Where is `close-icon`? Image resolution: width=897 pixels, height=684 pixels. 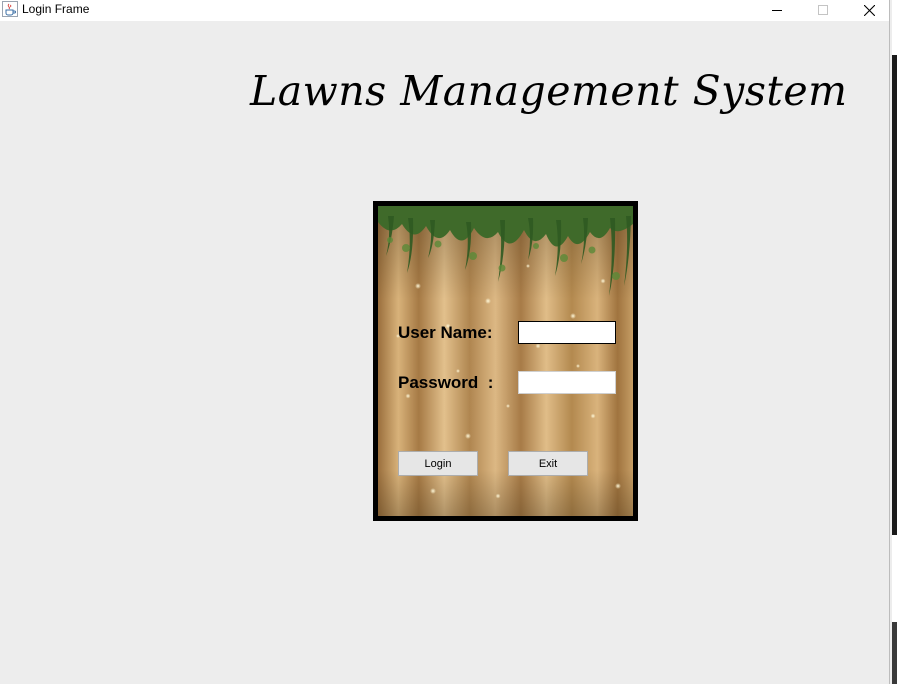
close-icon is located at coordinates (869, 10).